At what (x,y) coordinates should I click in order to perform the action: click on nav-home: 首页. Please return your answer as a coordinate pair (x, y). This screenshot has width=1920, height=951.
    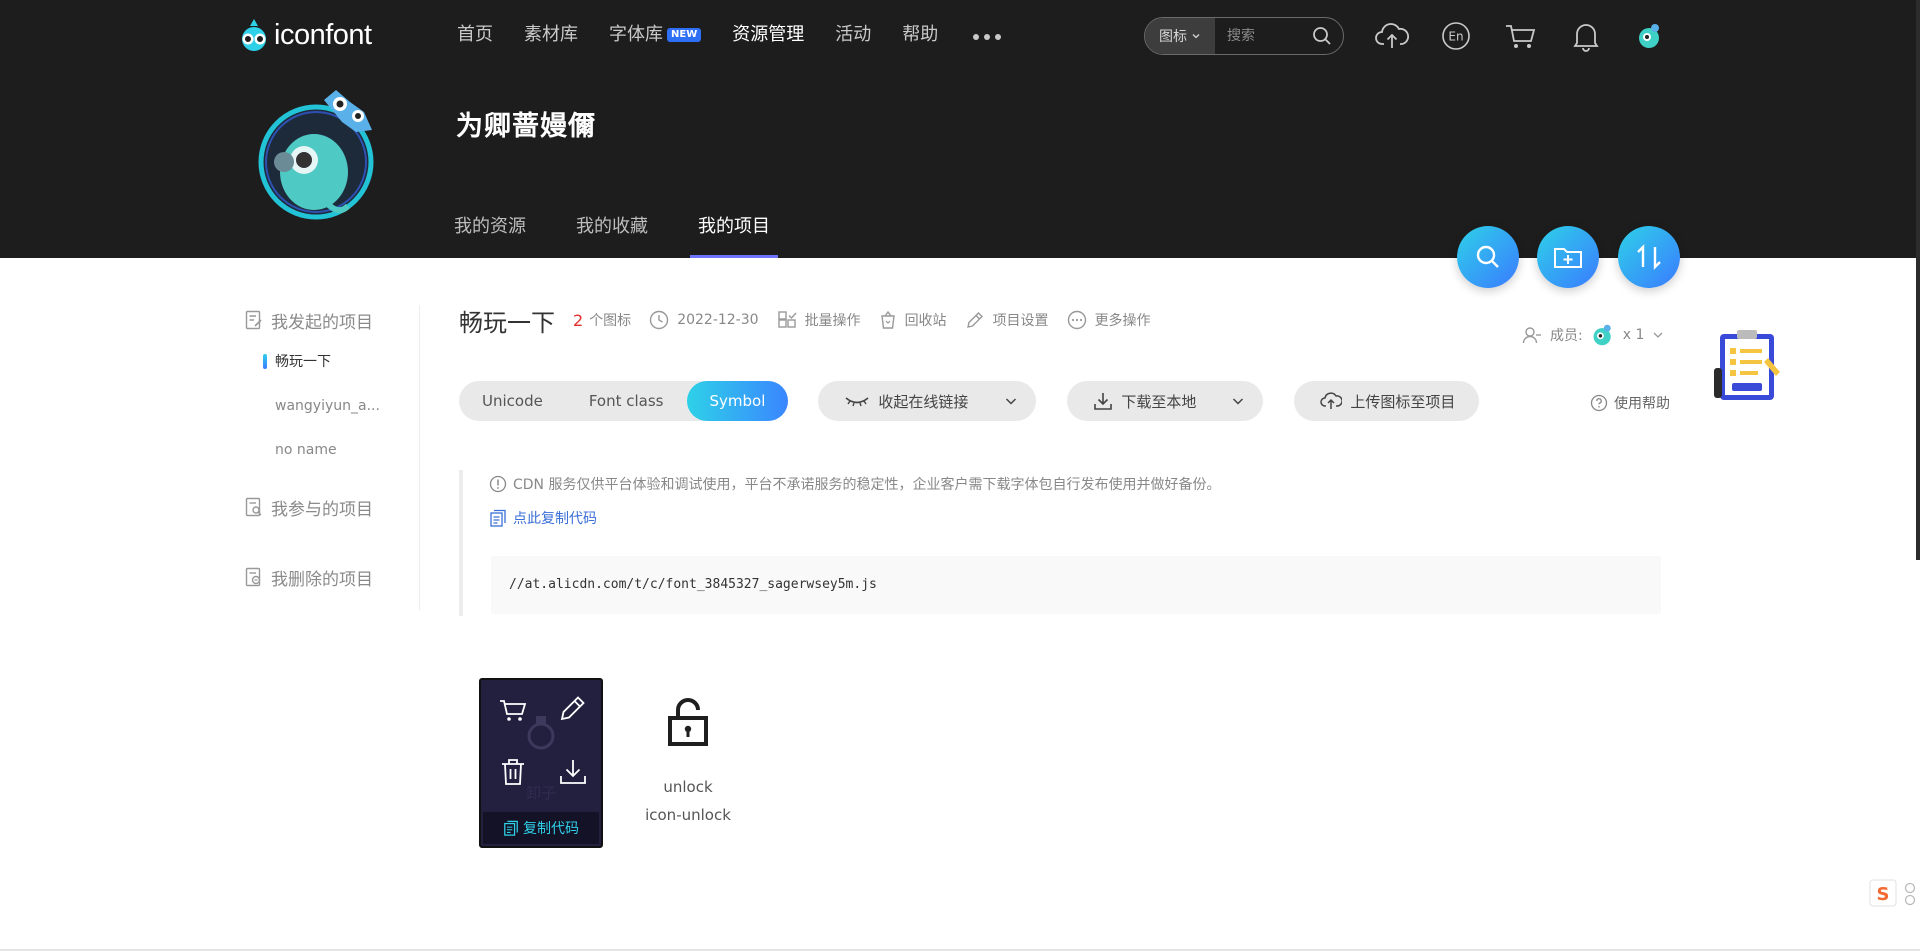
    Looking at the image, I should click on (475, 35).